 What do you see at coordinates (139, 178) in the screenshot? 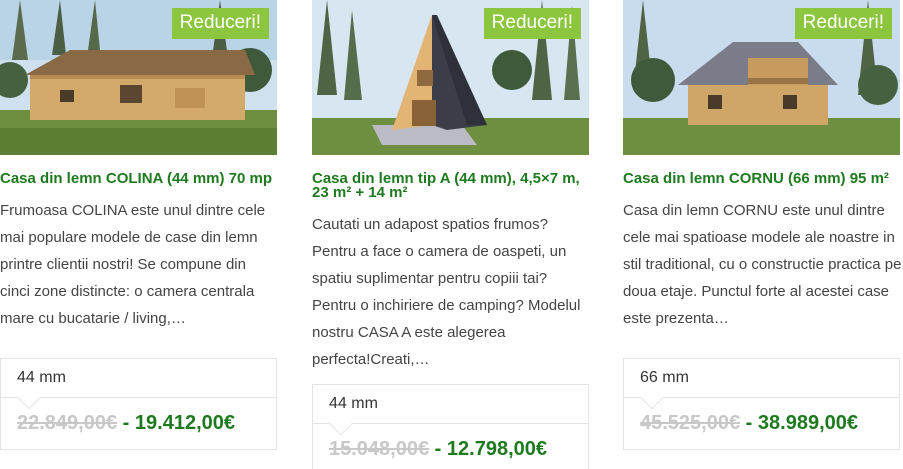
I see `product-title: Casa din lemn COLINA (44 mm) 70 mp` at bounding box center [139, 178].